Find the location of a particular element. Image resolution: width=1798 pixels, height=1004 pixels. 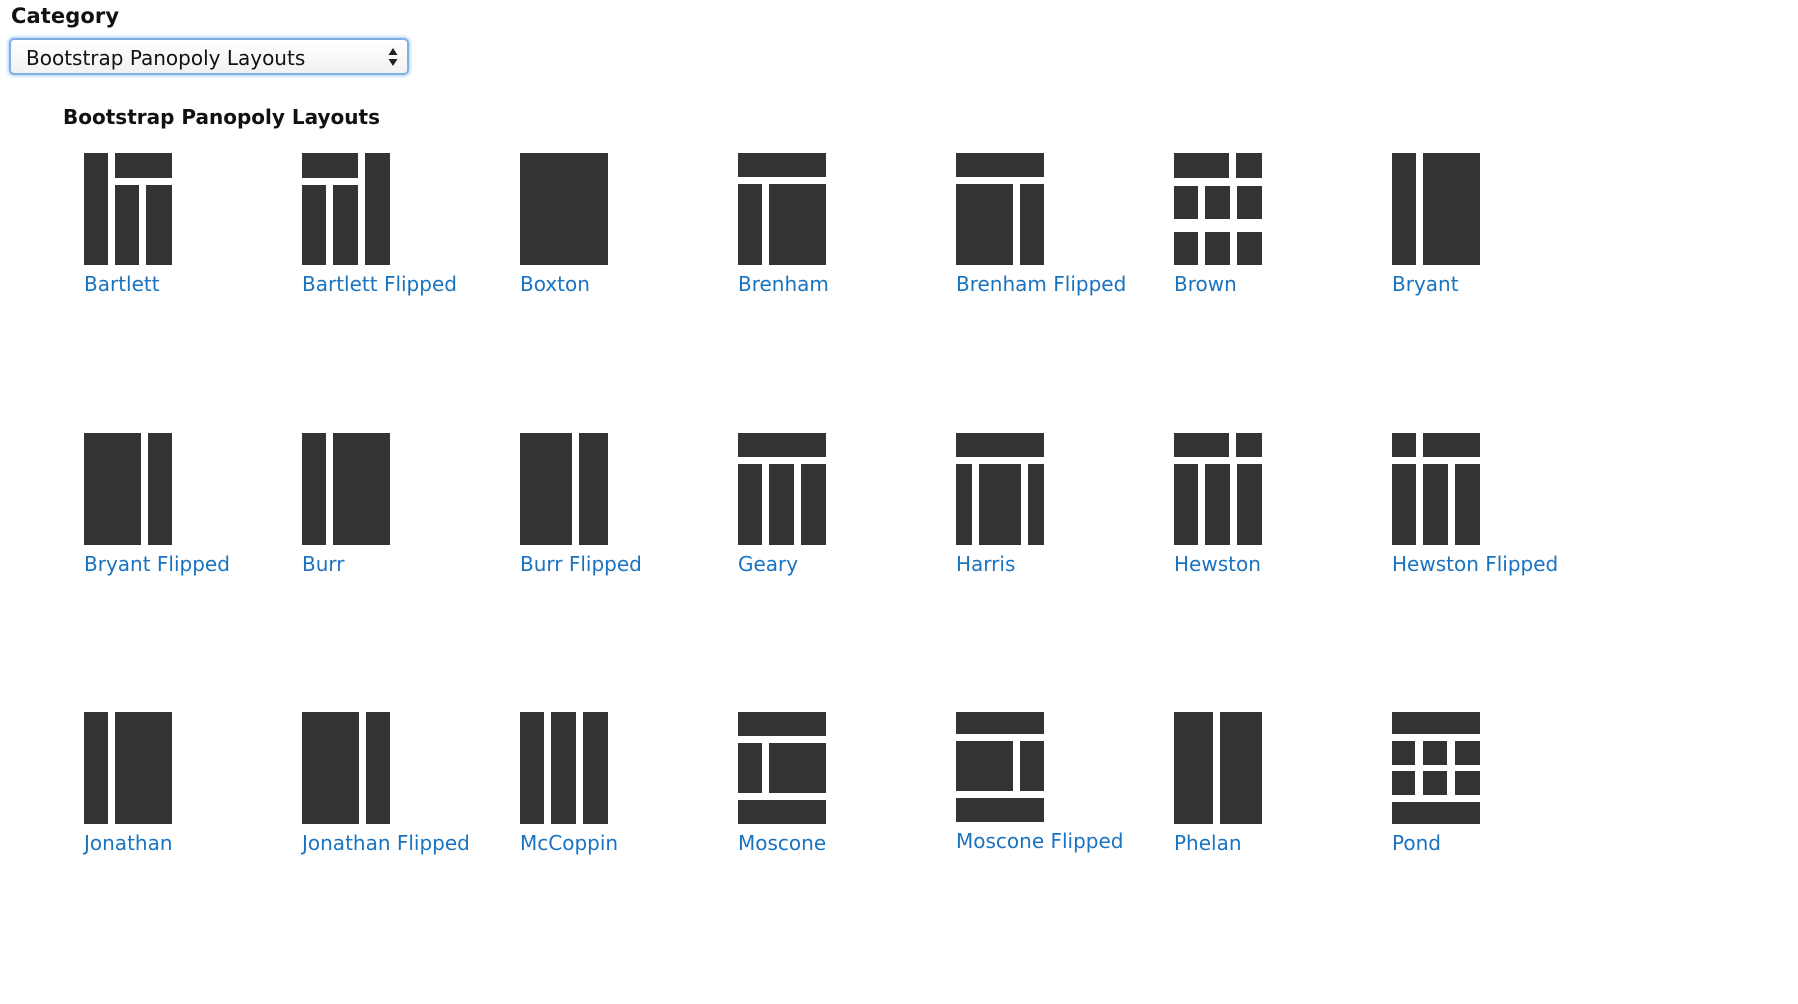

layout-jonathan: Jonathan is located at coordinates (184, 787).